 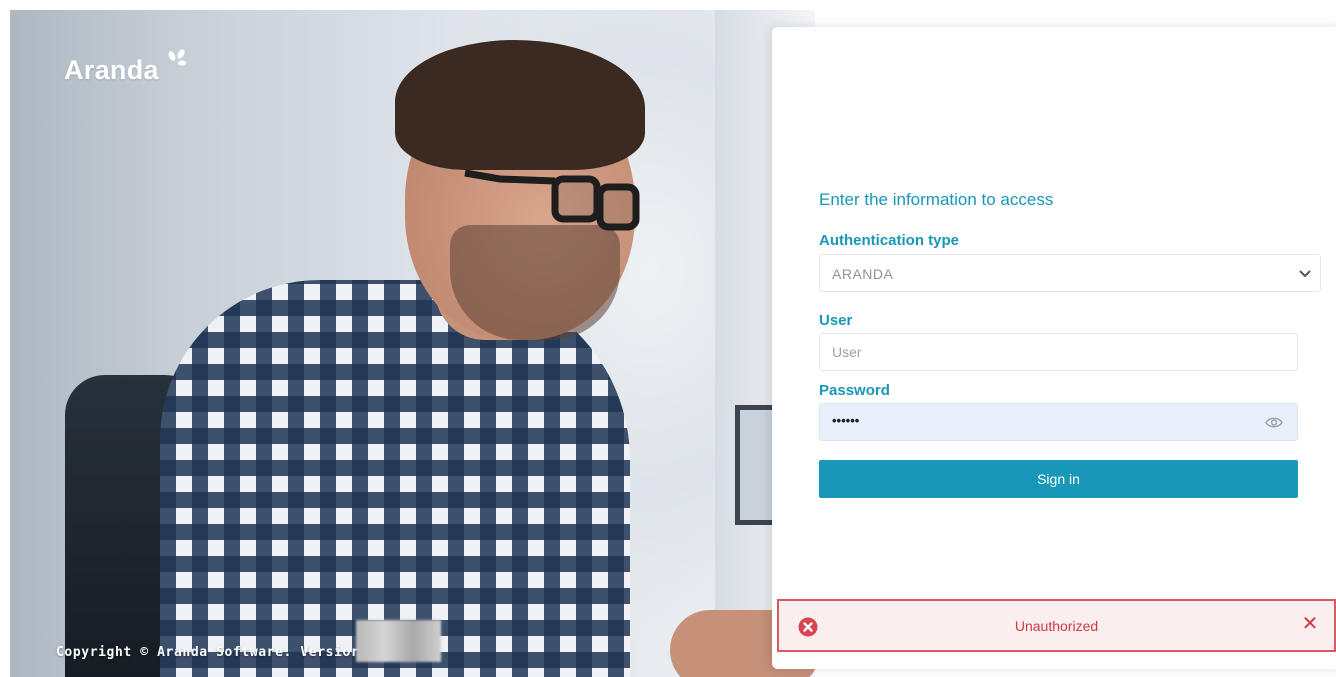 What do you see at coordinates (1274, 422) in the screenshot?
I see `show-password-eye-icon` at bounding box center [1274, 422].